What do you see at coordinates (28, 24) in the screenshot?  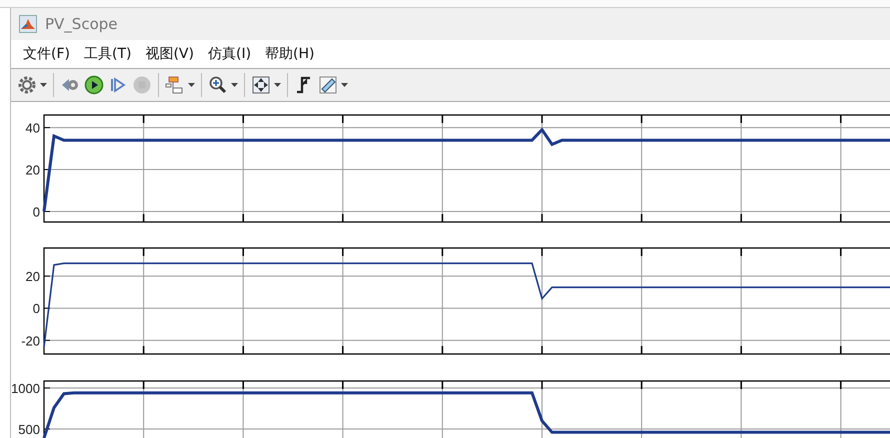 I see `app-icon` at bounding box center [28, 24].